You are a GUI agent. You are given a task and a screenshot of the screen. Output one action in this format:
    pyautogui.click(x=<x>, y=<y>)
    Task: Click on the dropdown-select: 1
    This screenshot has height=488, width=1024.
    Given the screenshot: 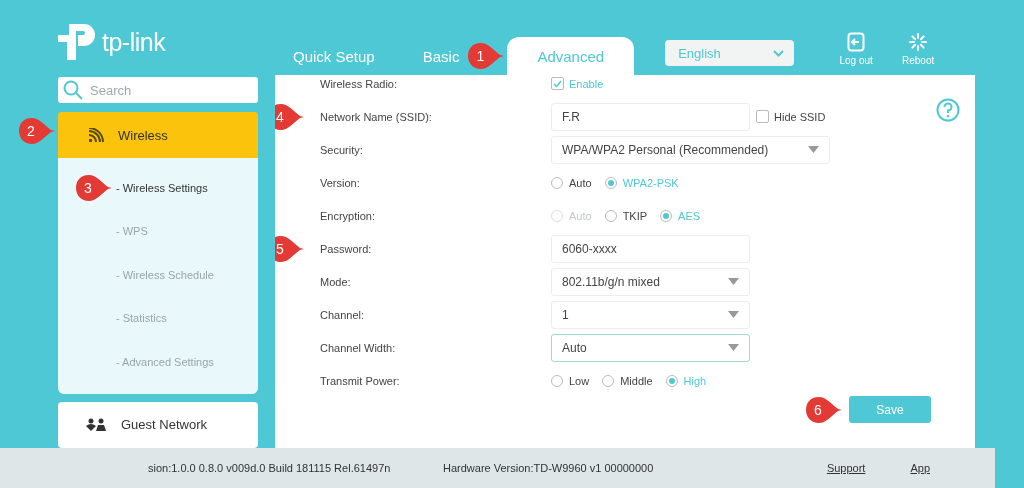 What is the action you would take?
    pyautogui.click(x=650, y=314)
    